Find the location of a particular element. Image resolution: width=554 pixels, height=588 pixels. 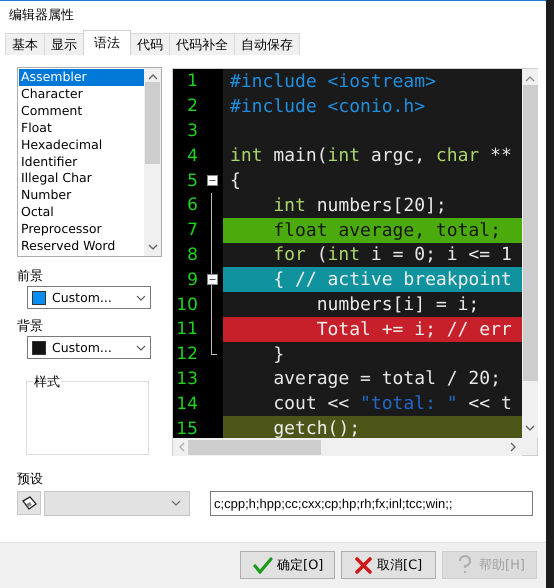

window-title: 编辑器属性 is located at coordinates (41, 15).